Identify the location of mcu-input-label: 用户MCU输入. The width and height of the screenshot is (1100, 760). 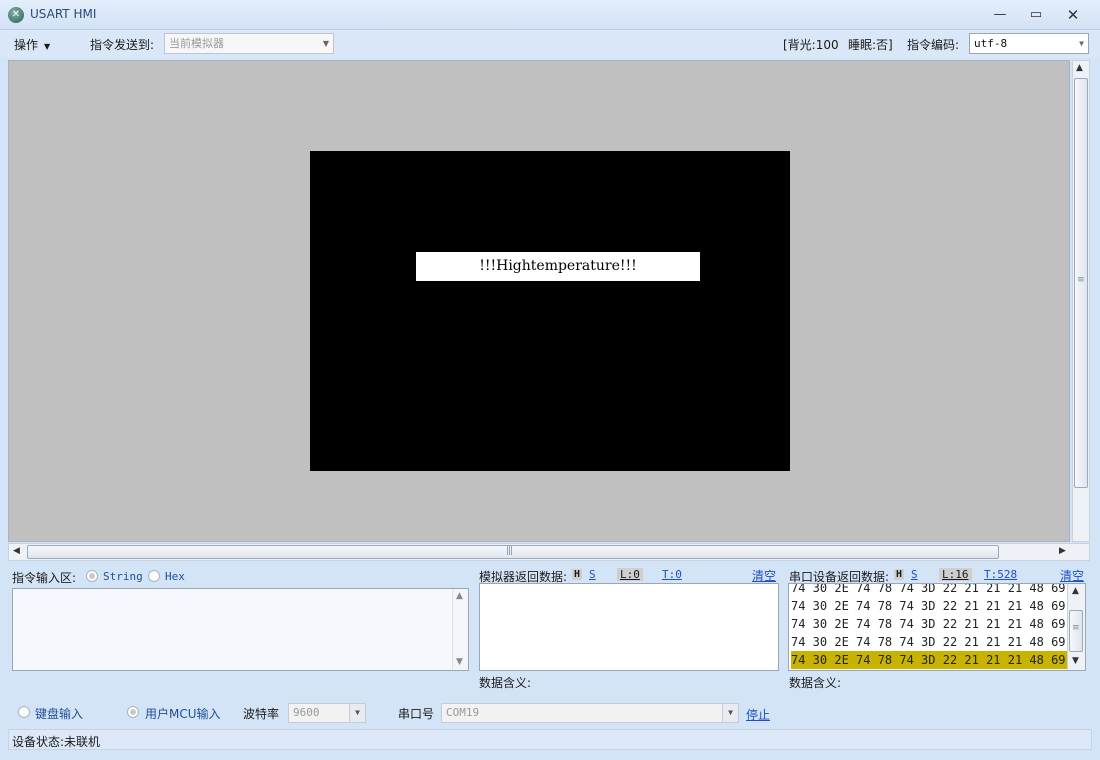
(183, 713).